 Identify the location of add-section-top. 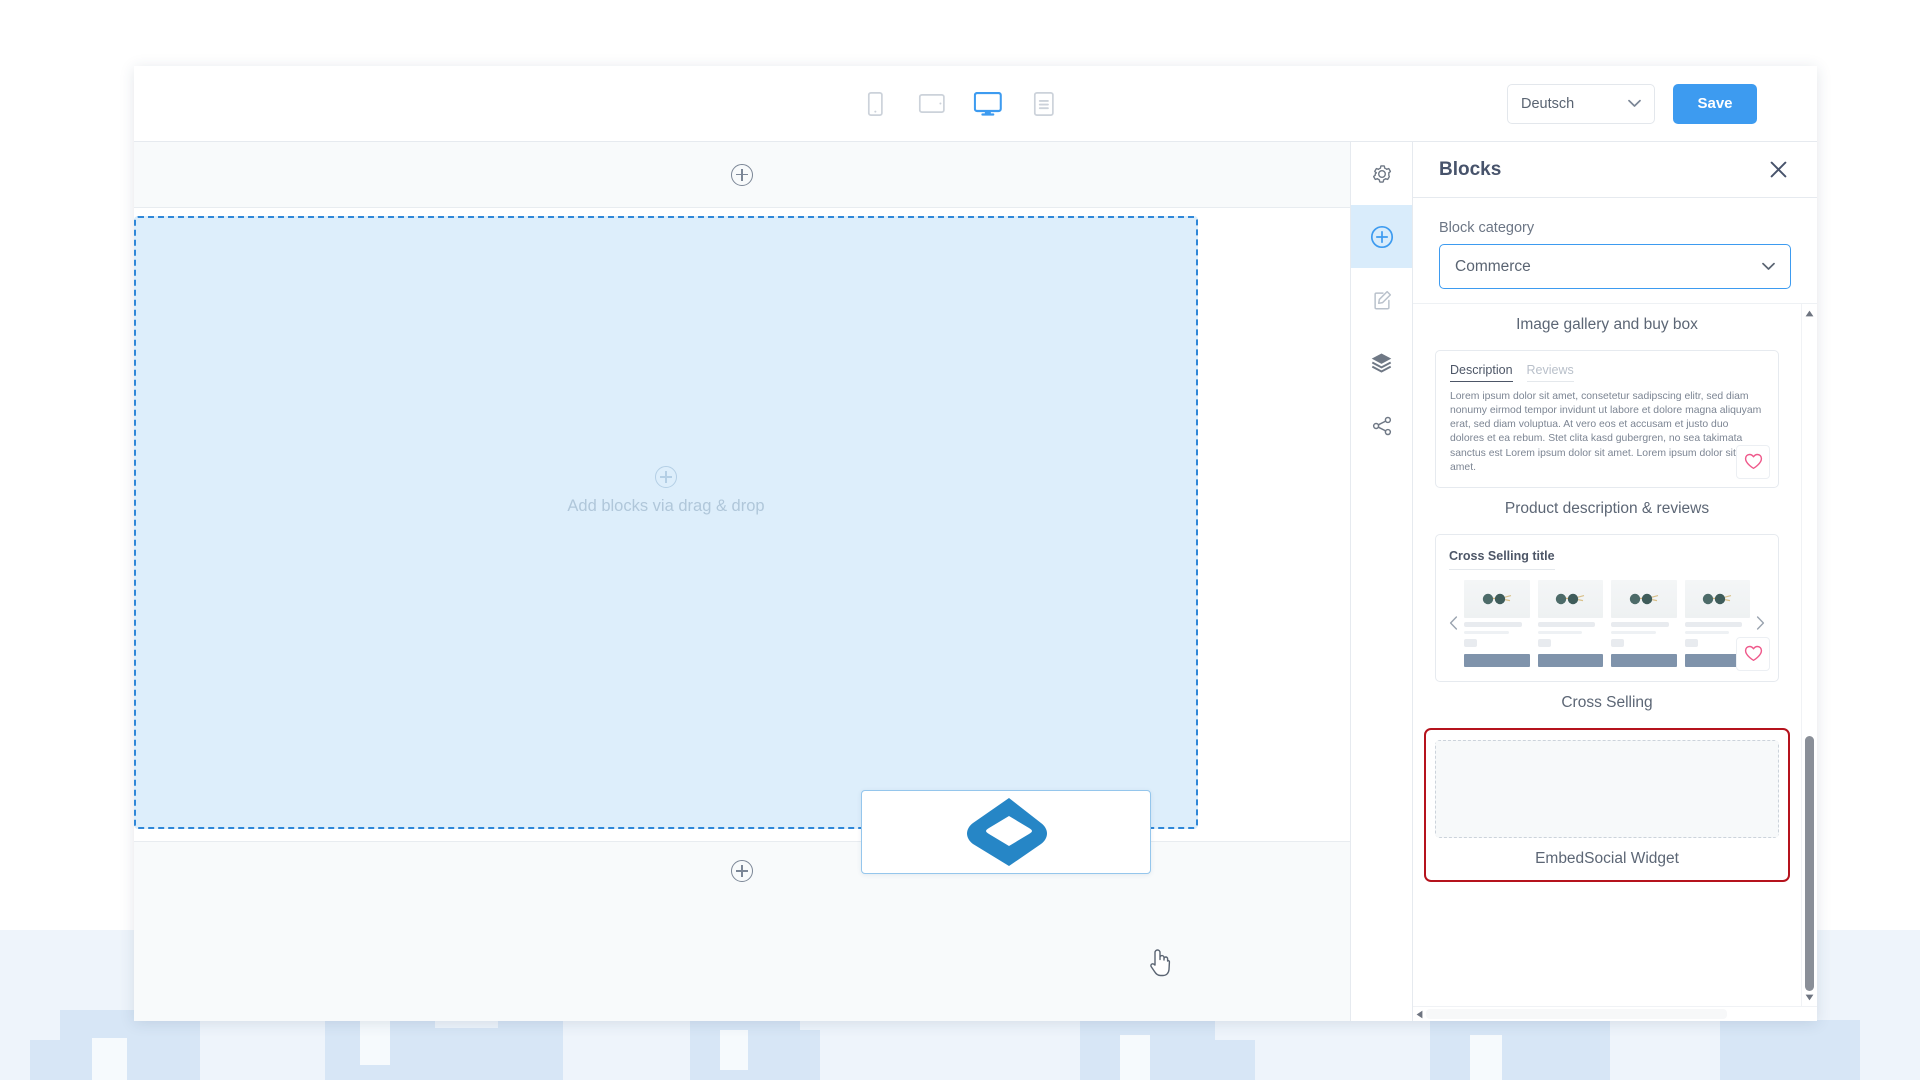
(742, 175).